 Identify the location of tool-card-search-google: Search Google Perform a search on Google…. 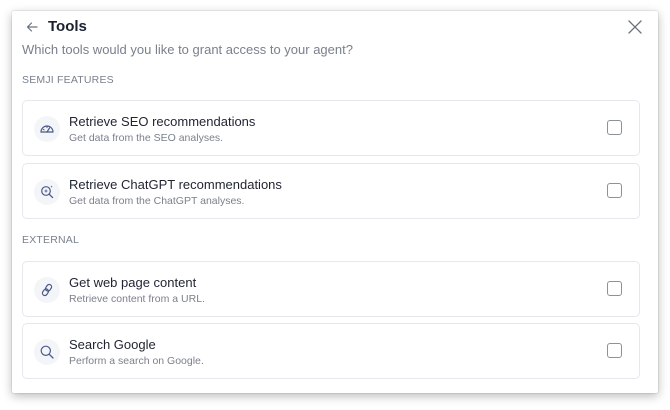
(331, 351).